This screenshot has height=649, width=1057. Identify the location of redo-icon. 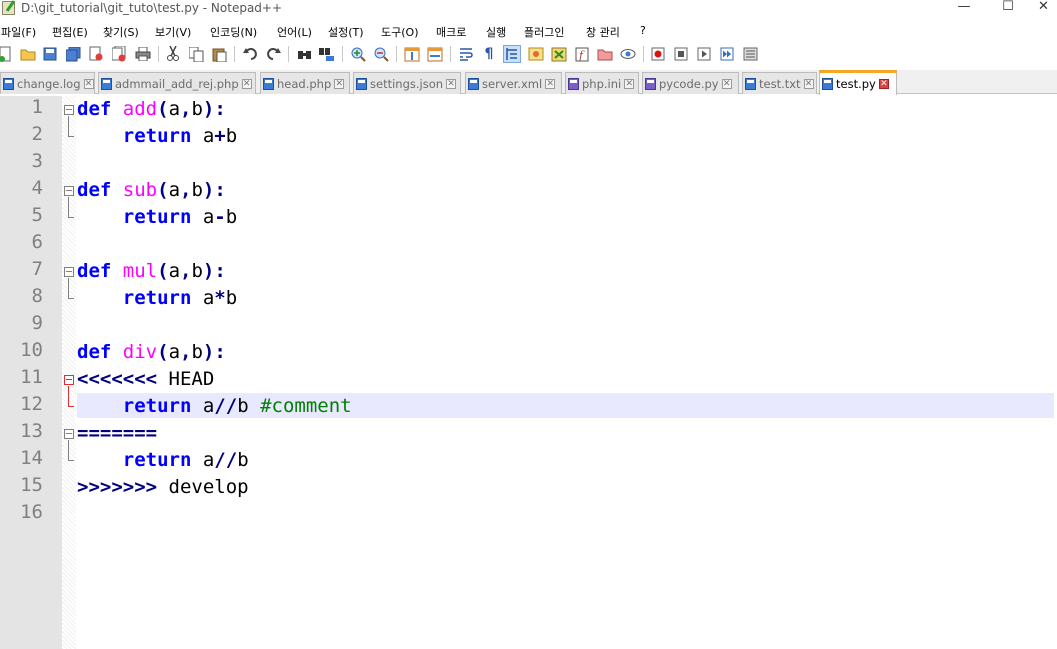
(273, 54).